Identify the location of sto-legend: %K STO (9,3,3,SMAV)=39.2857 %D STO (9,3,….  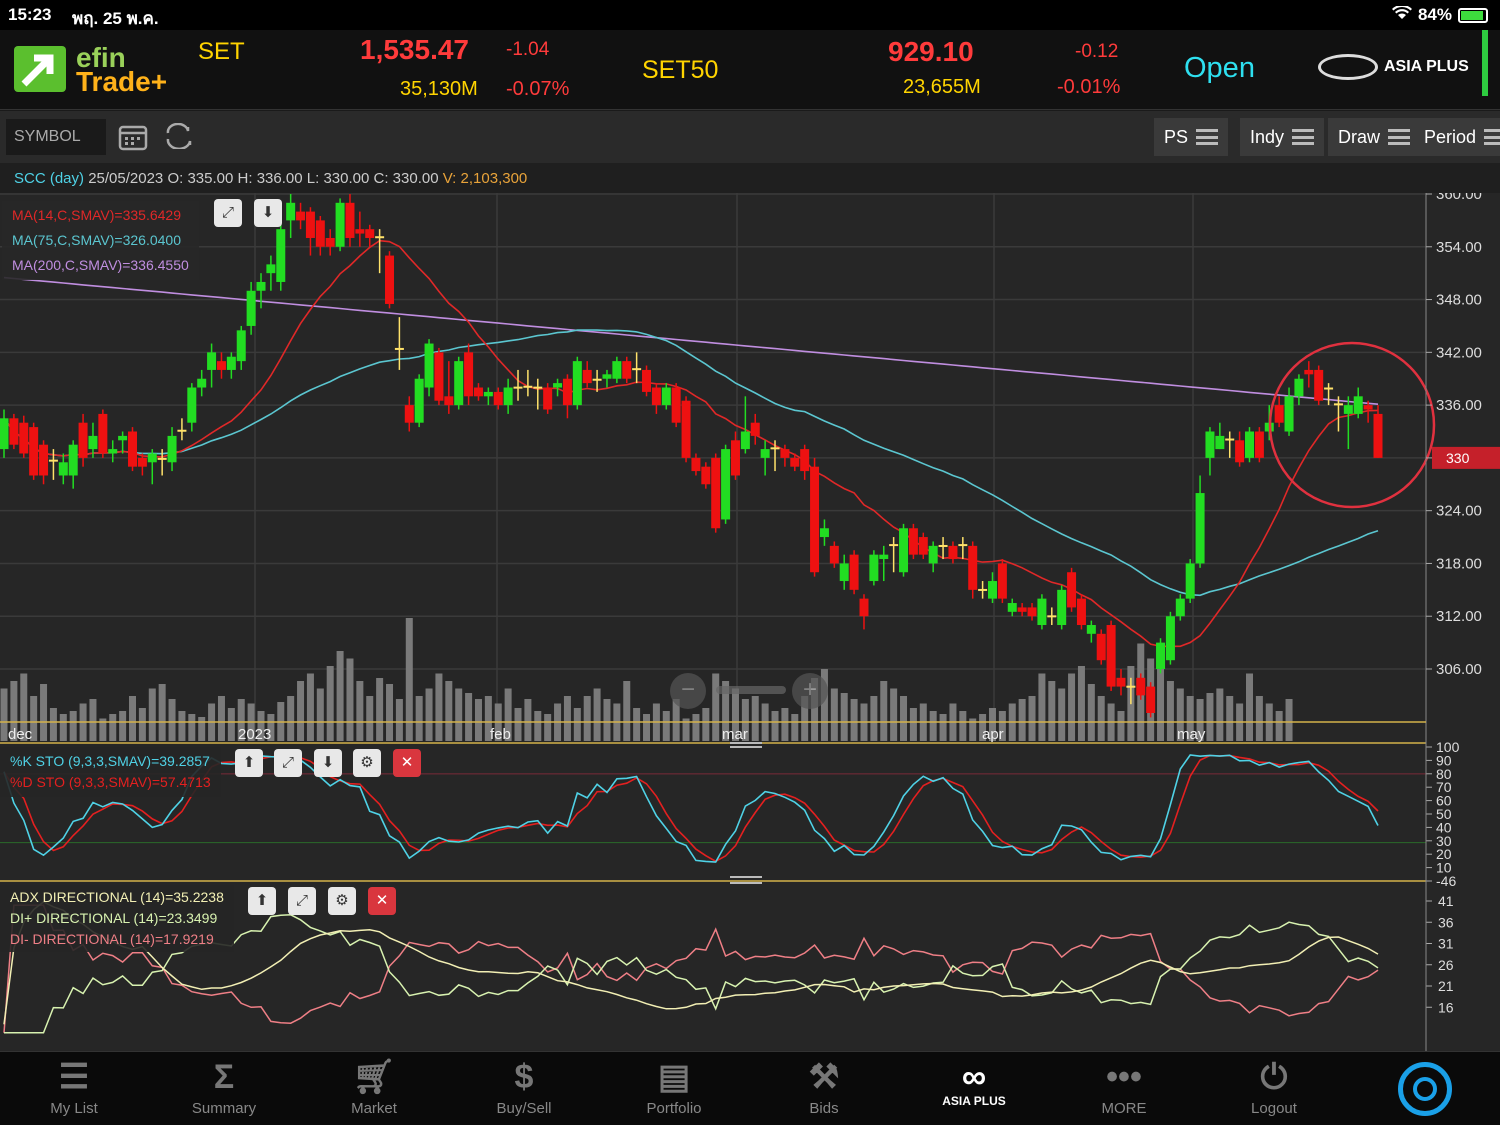
(110, 772).